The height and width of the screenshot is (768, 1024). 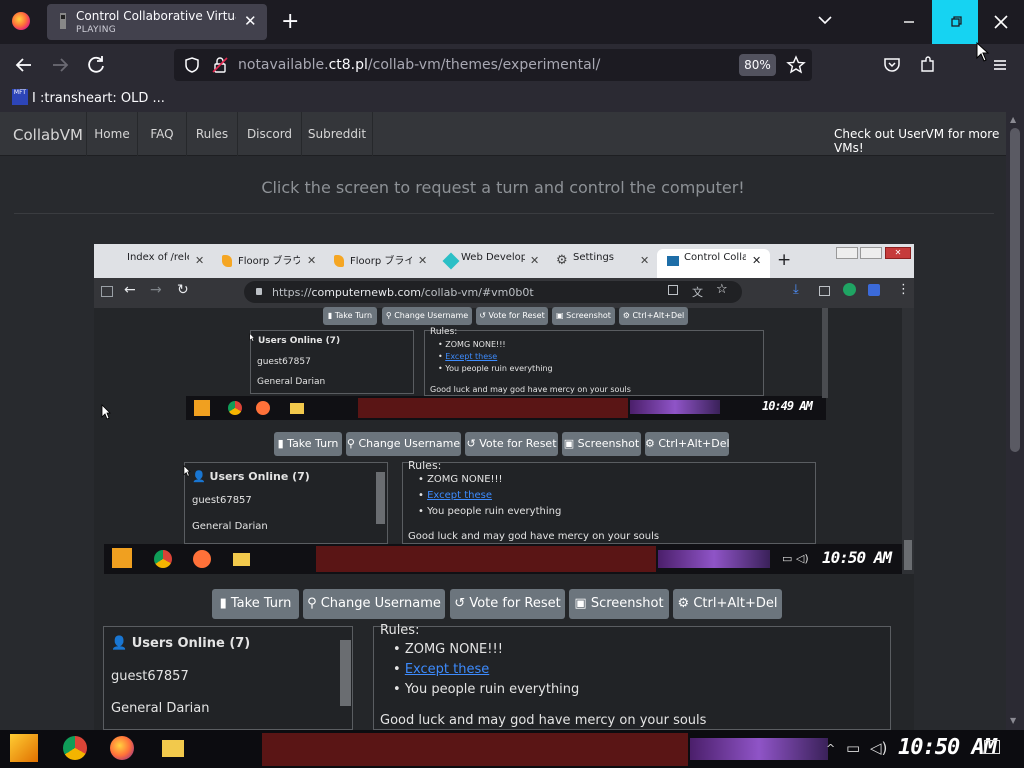 I want to click on window-restore-icon, so click(x=955, y=22).